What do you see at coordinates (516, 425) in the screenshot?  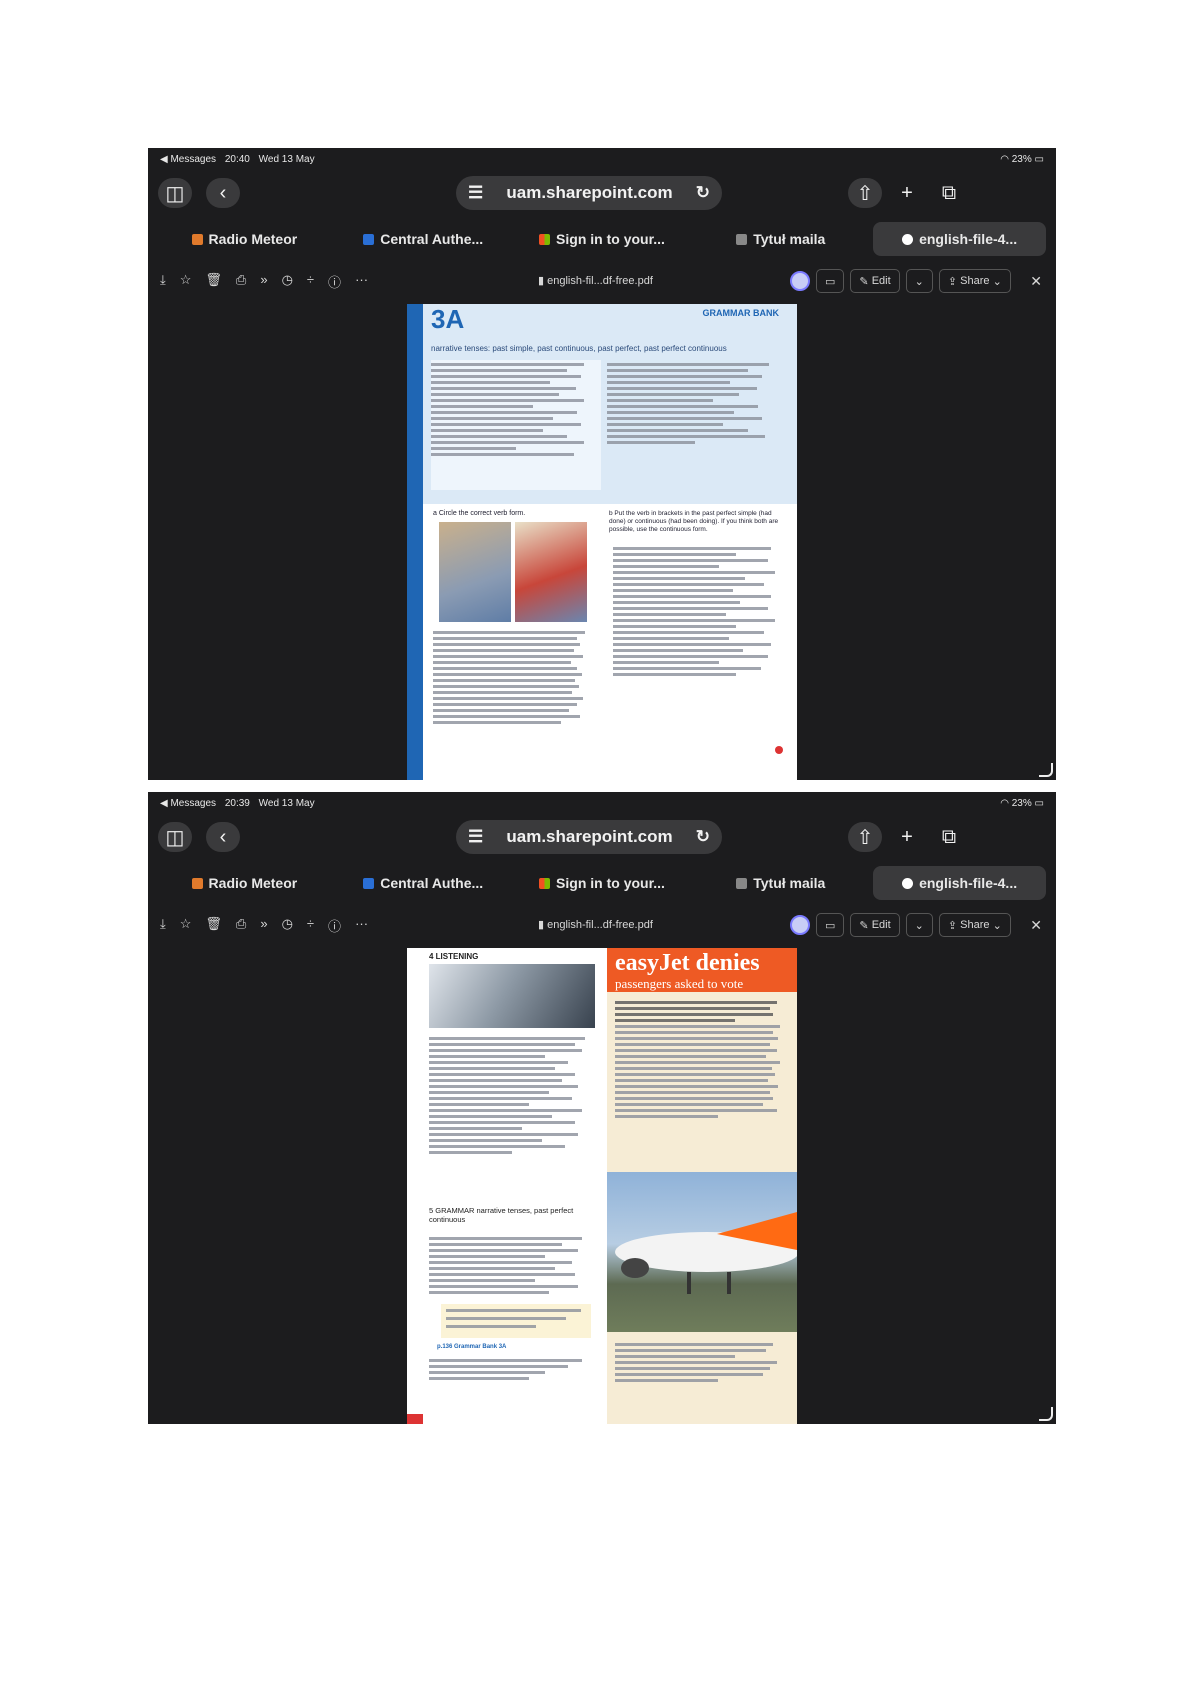 I see `rules-column-left` at bounding box center [516, 425].